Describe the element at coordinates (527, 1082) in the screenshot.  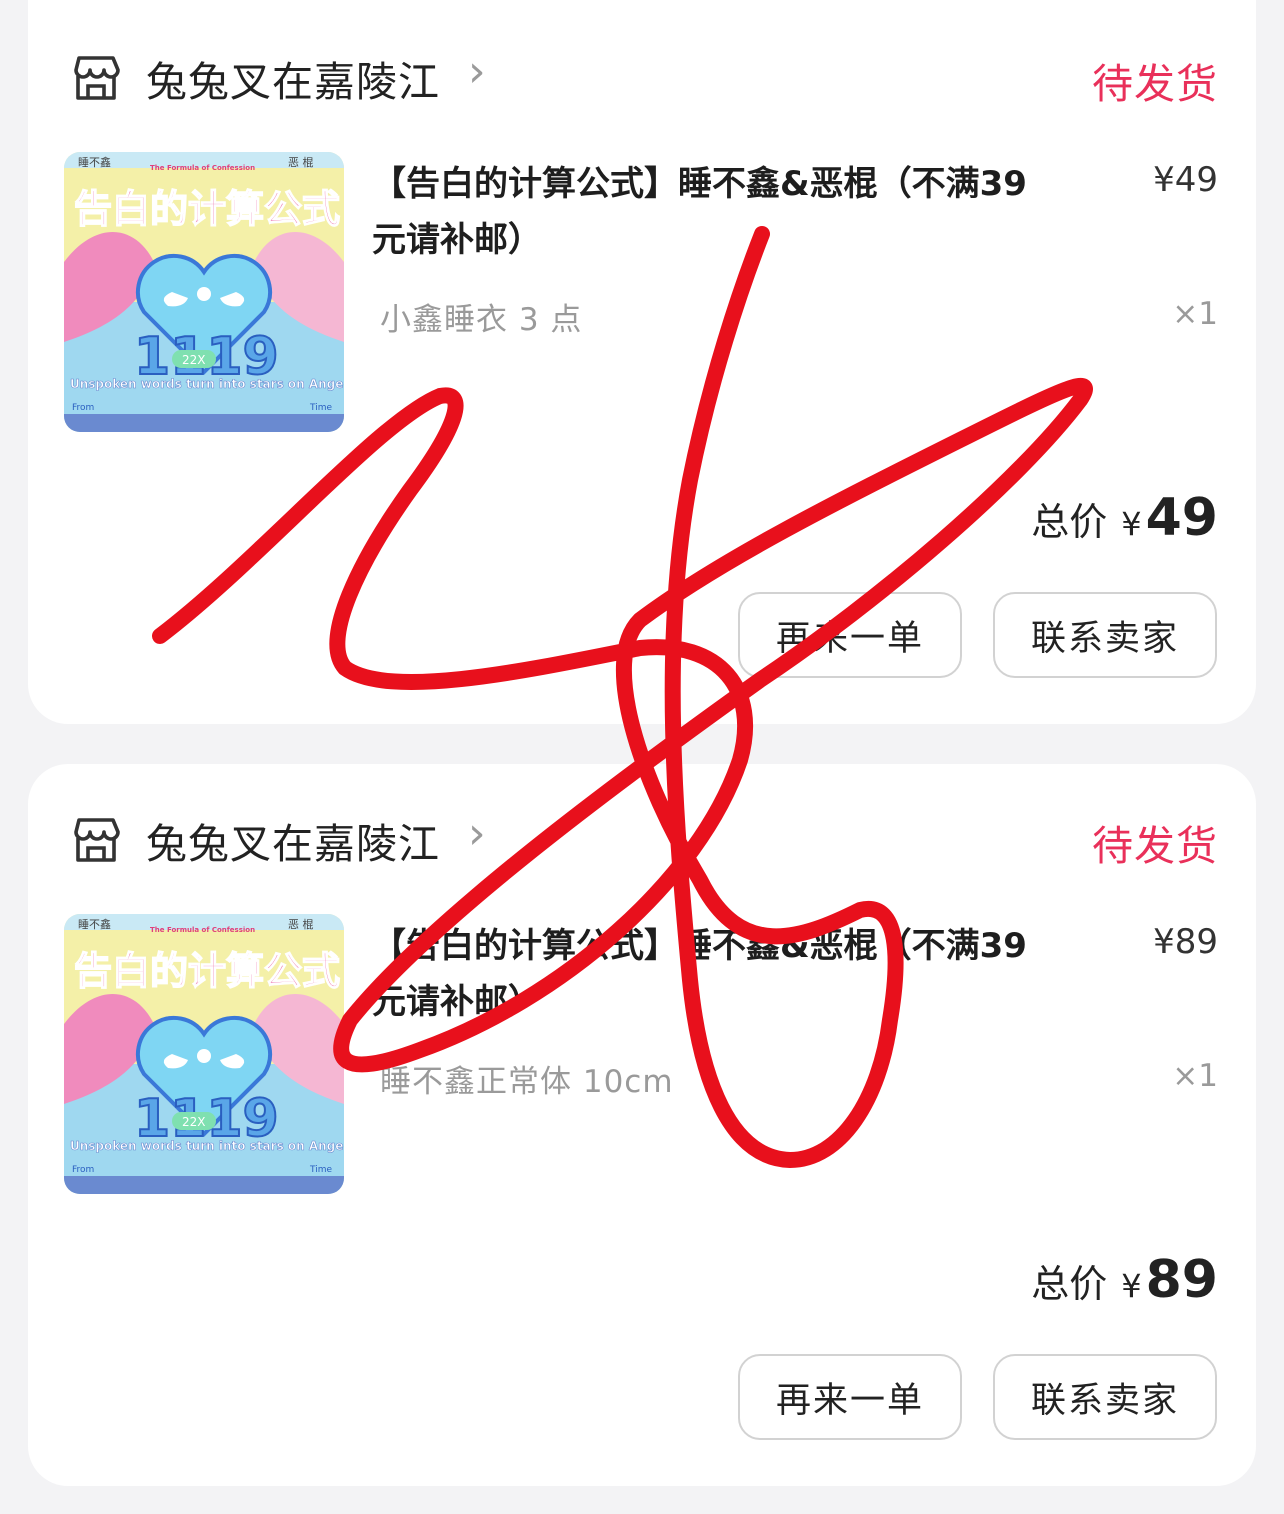
I see `product-spec: 睡不鑫正常体 10cm` at that location.